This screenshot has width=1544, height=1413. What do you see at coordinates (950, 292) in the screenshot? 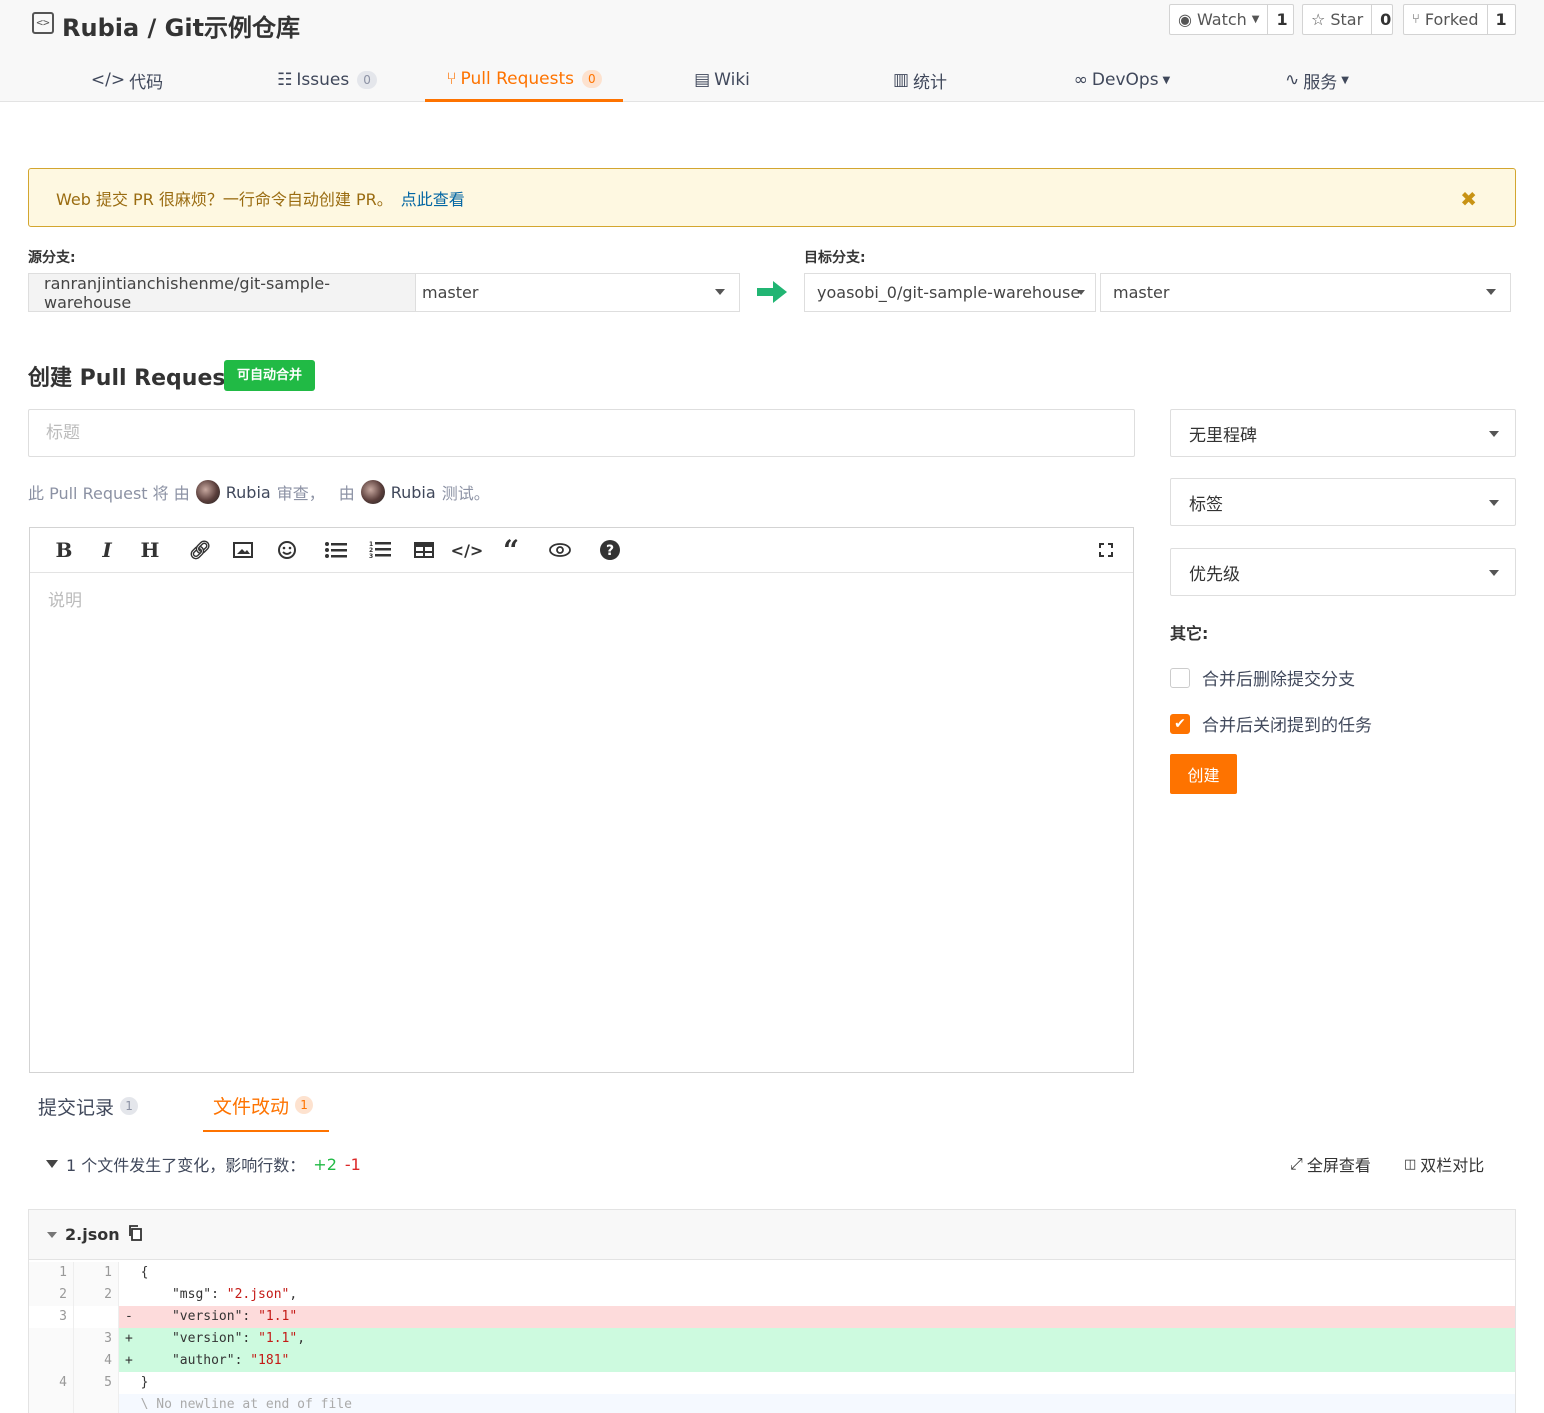
I see `target-repo-select: yoasobi_0/git-sample-warehouse` at bounding box center [950, 292].